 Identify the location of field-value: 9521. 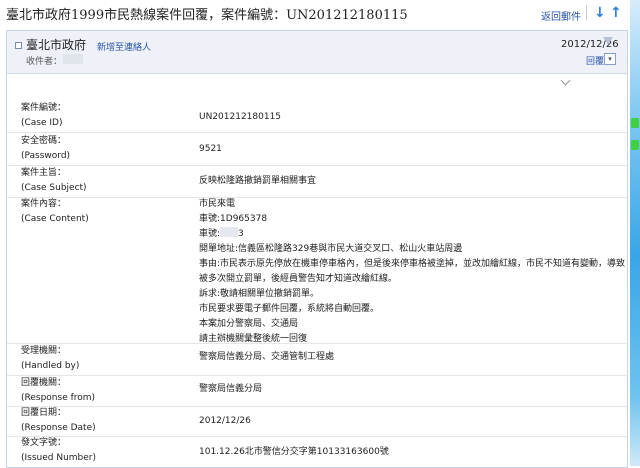
(210, 149).